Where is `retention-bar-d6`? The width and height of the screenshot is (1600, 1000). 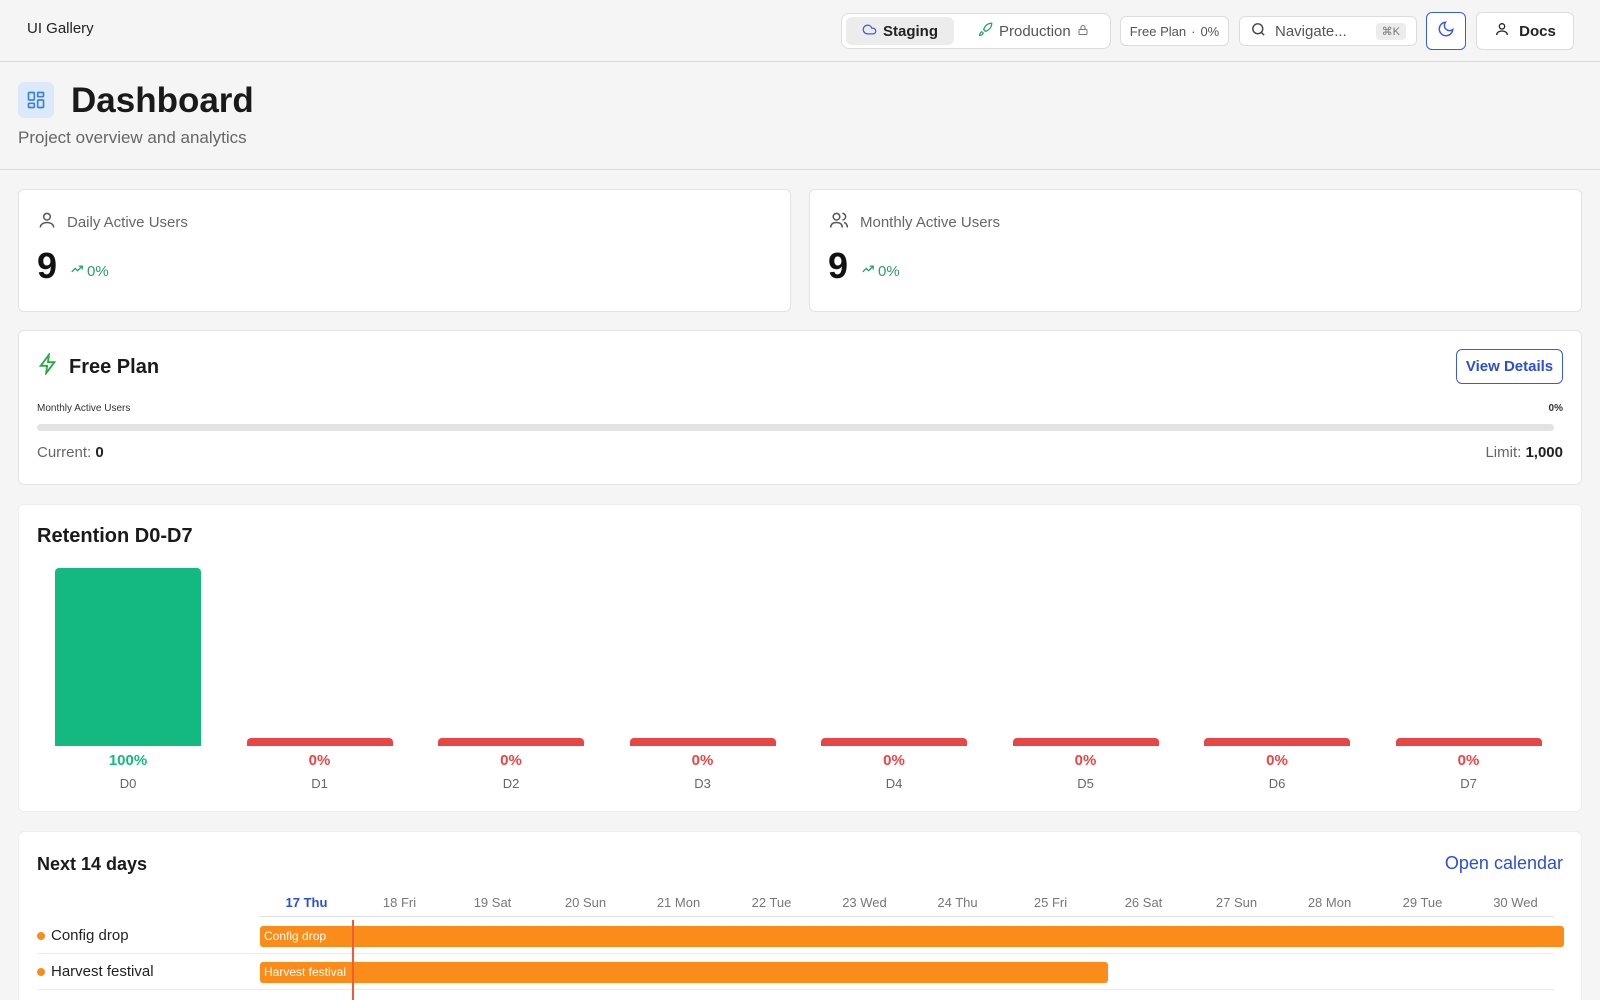 retention-bar-d6 is located at coordinates (1277, 742).